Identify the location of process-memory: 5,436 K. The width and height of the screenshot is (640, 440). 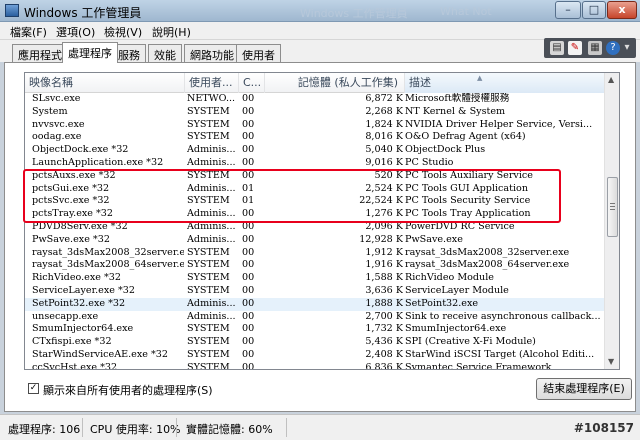
(384, 342).